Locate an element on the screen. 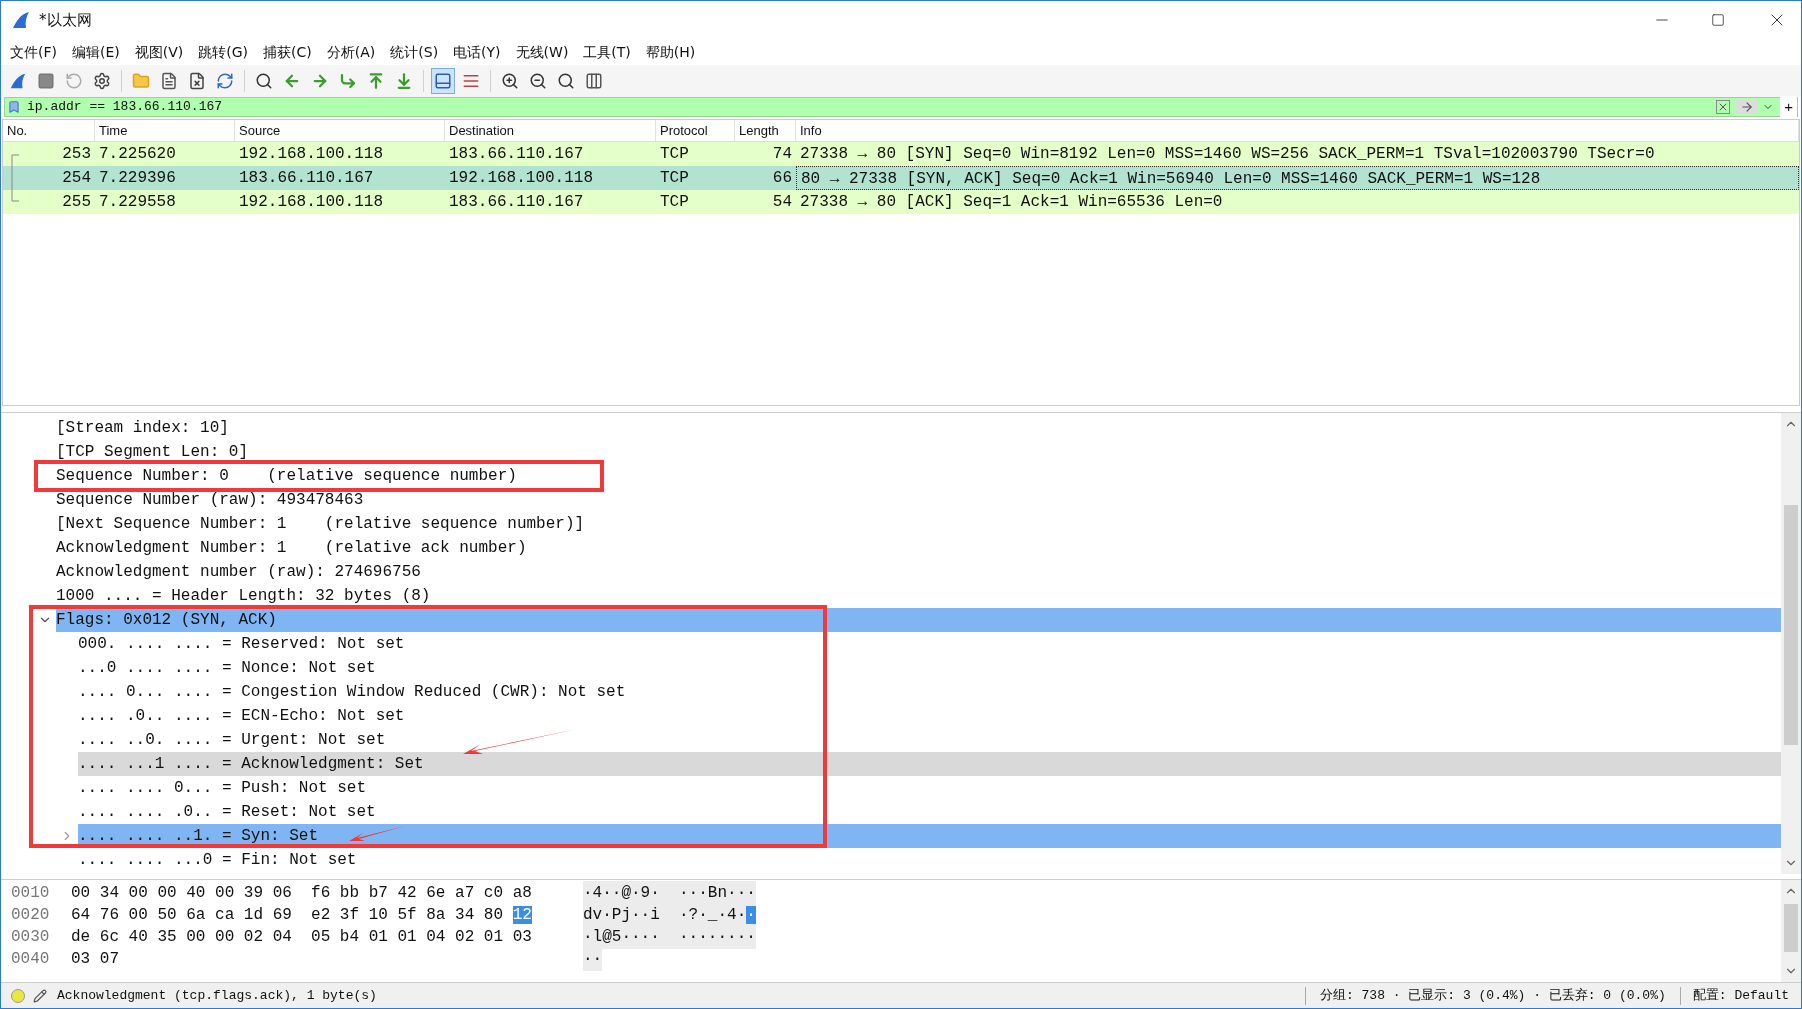 This screenshot has height=1009, width=1802. menu-item: 无线(W) is located at coordinates (542, 52).